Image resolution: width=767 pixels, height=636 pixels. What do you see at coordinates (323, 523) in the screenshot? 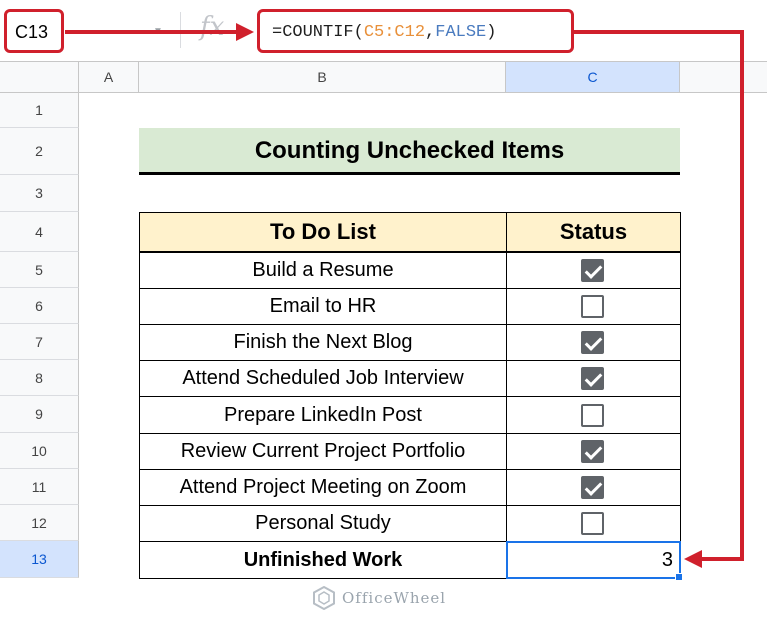
I see `task-cell: Personal Study` at bounding box center [323, 523].